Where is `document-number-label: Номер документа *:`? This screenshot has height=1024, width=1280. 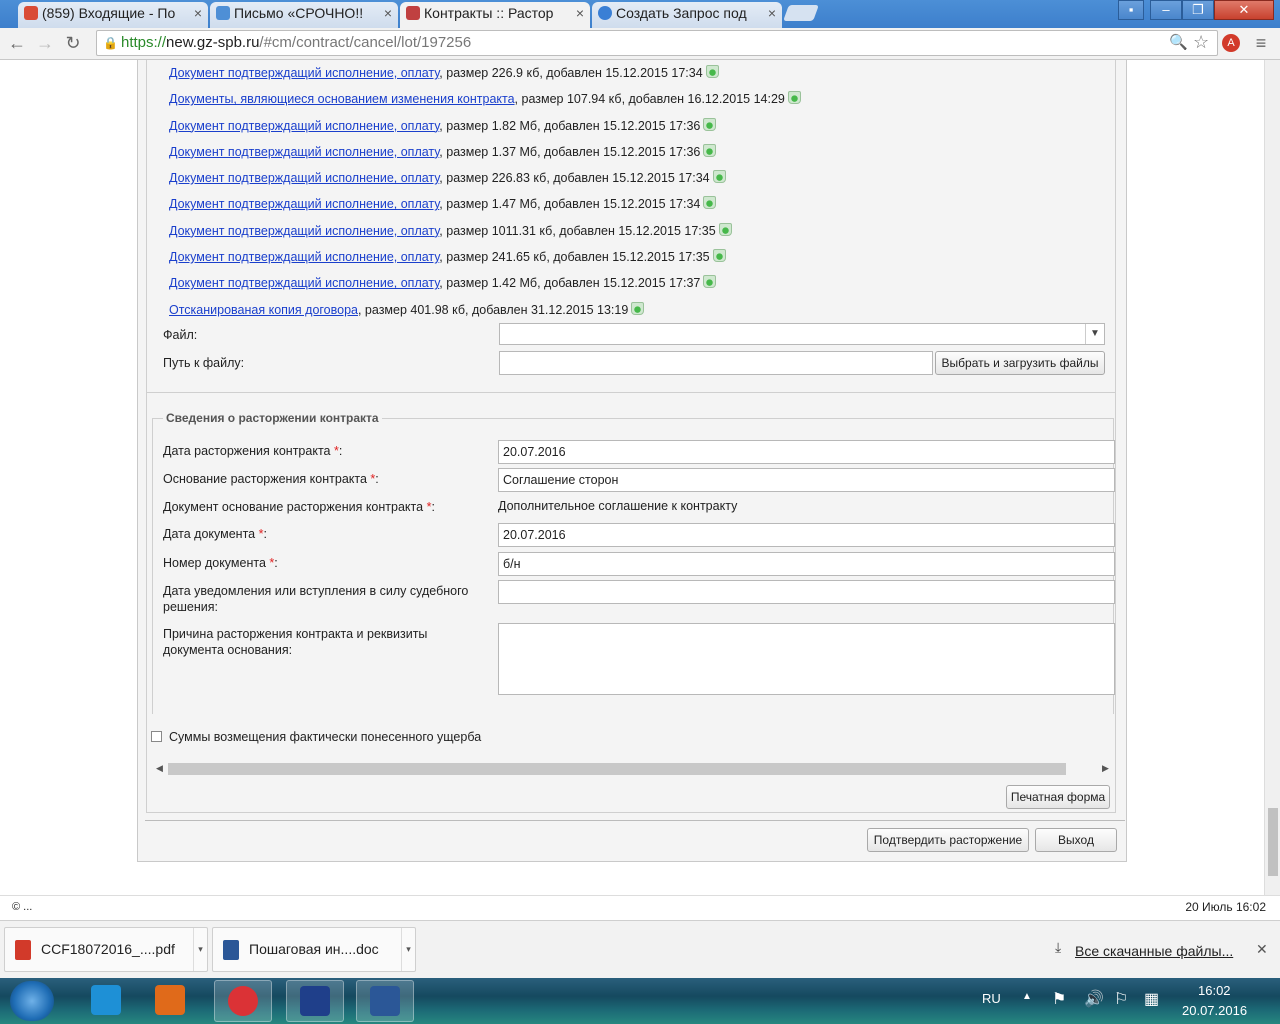
document-number-label: Номер документа *: is located at coordinates (220, 563).